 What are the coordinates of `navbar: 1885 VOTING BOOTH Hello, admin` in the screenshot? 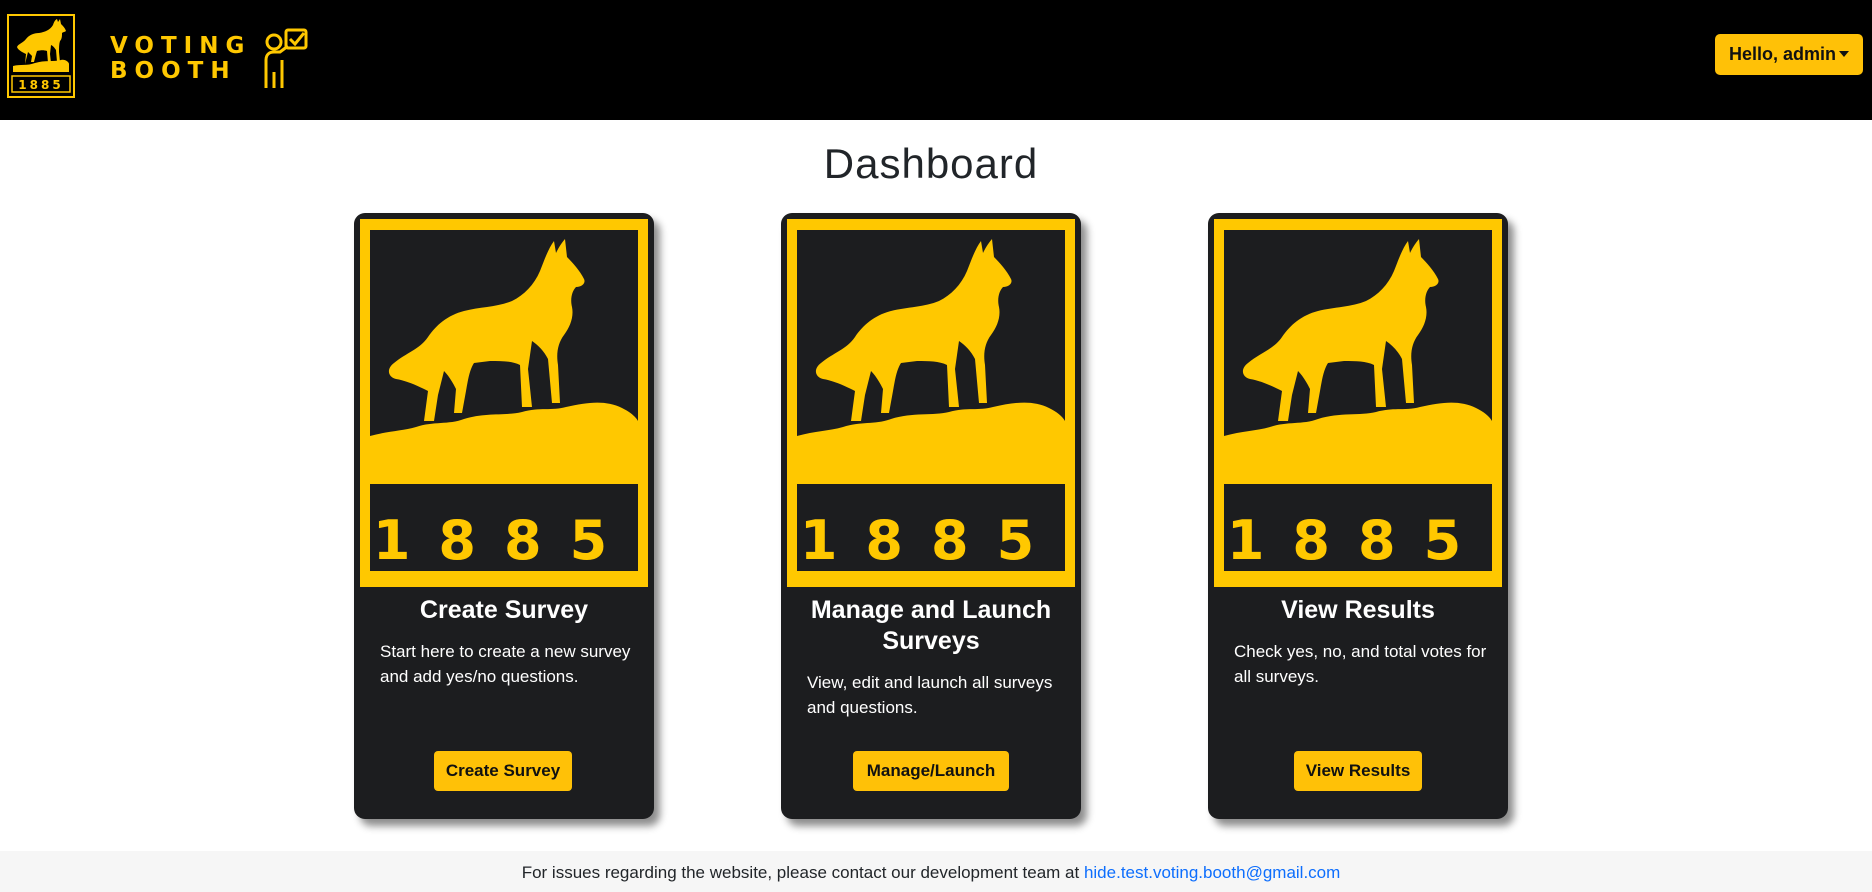 It's located at (936, 60).